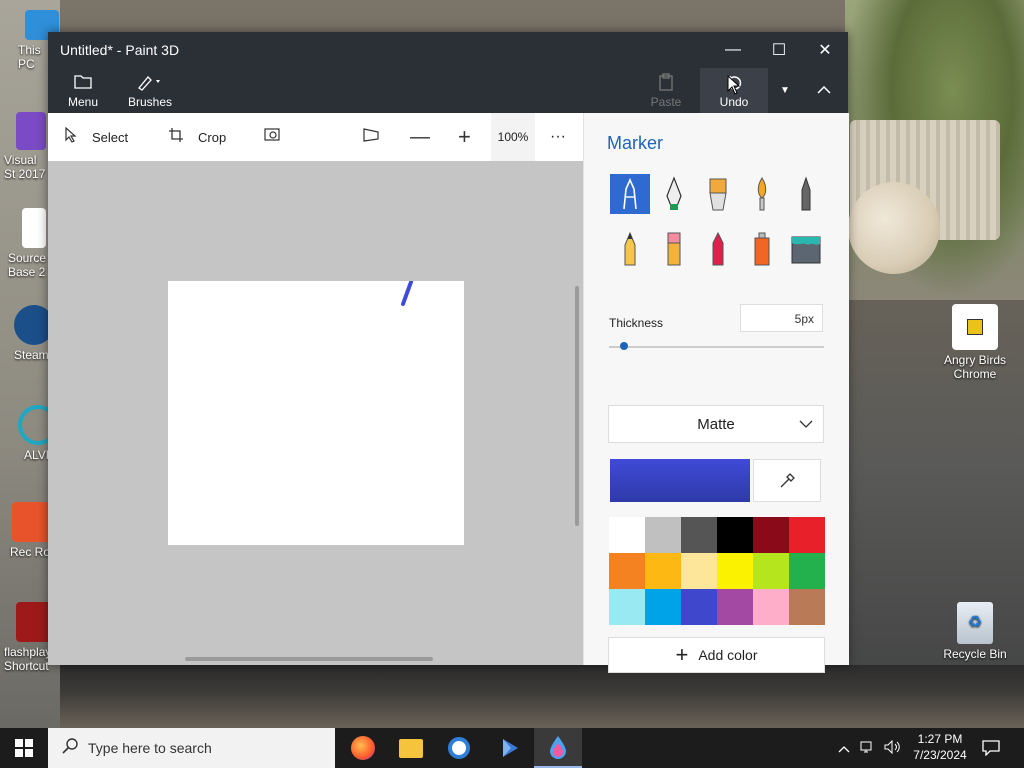  I want to click on brush-marker, so click(630, 194).